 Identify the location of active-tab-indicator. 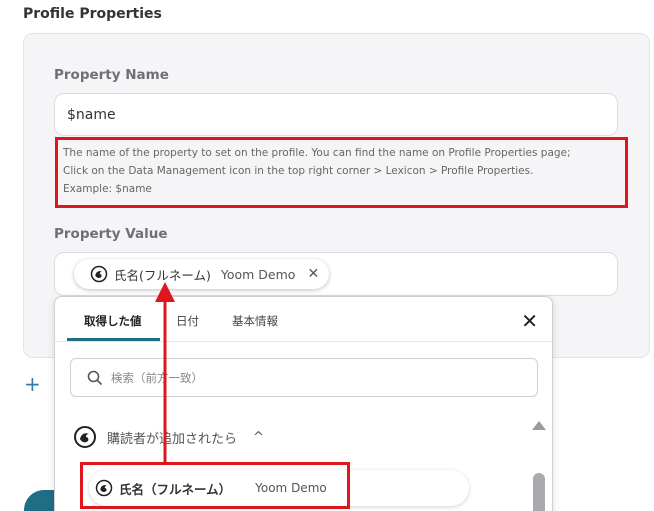
(113, 339).